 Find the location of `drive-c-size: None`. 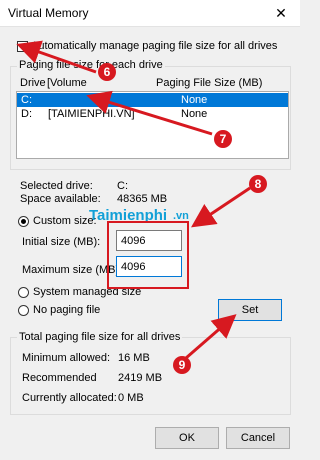

drive-c-size: None is located at coordinates (194, 100).